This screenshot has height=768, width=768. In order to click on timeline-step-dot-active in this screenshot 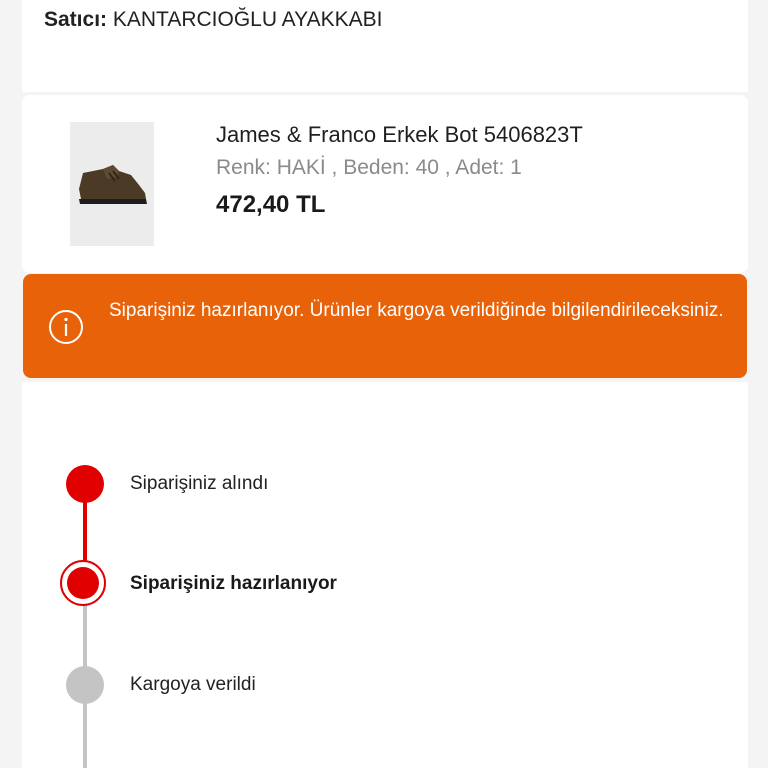, I will do `click(83, 583)`.